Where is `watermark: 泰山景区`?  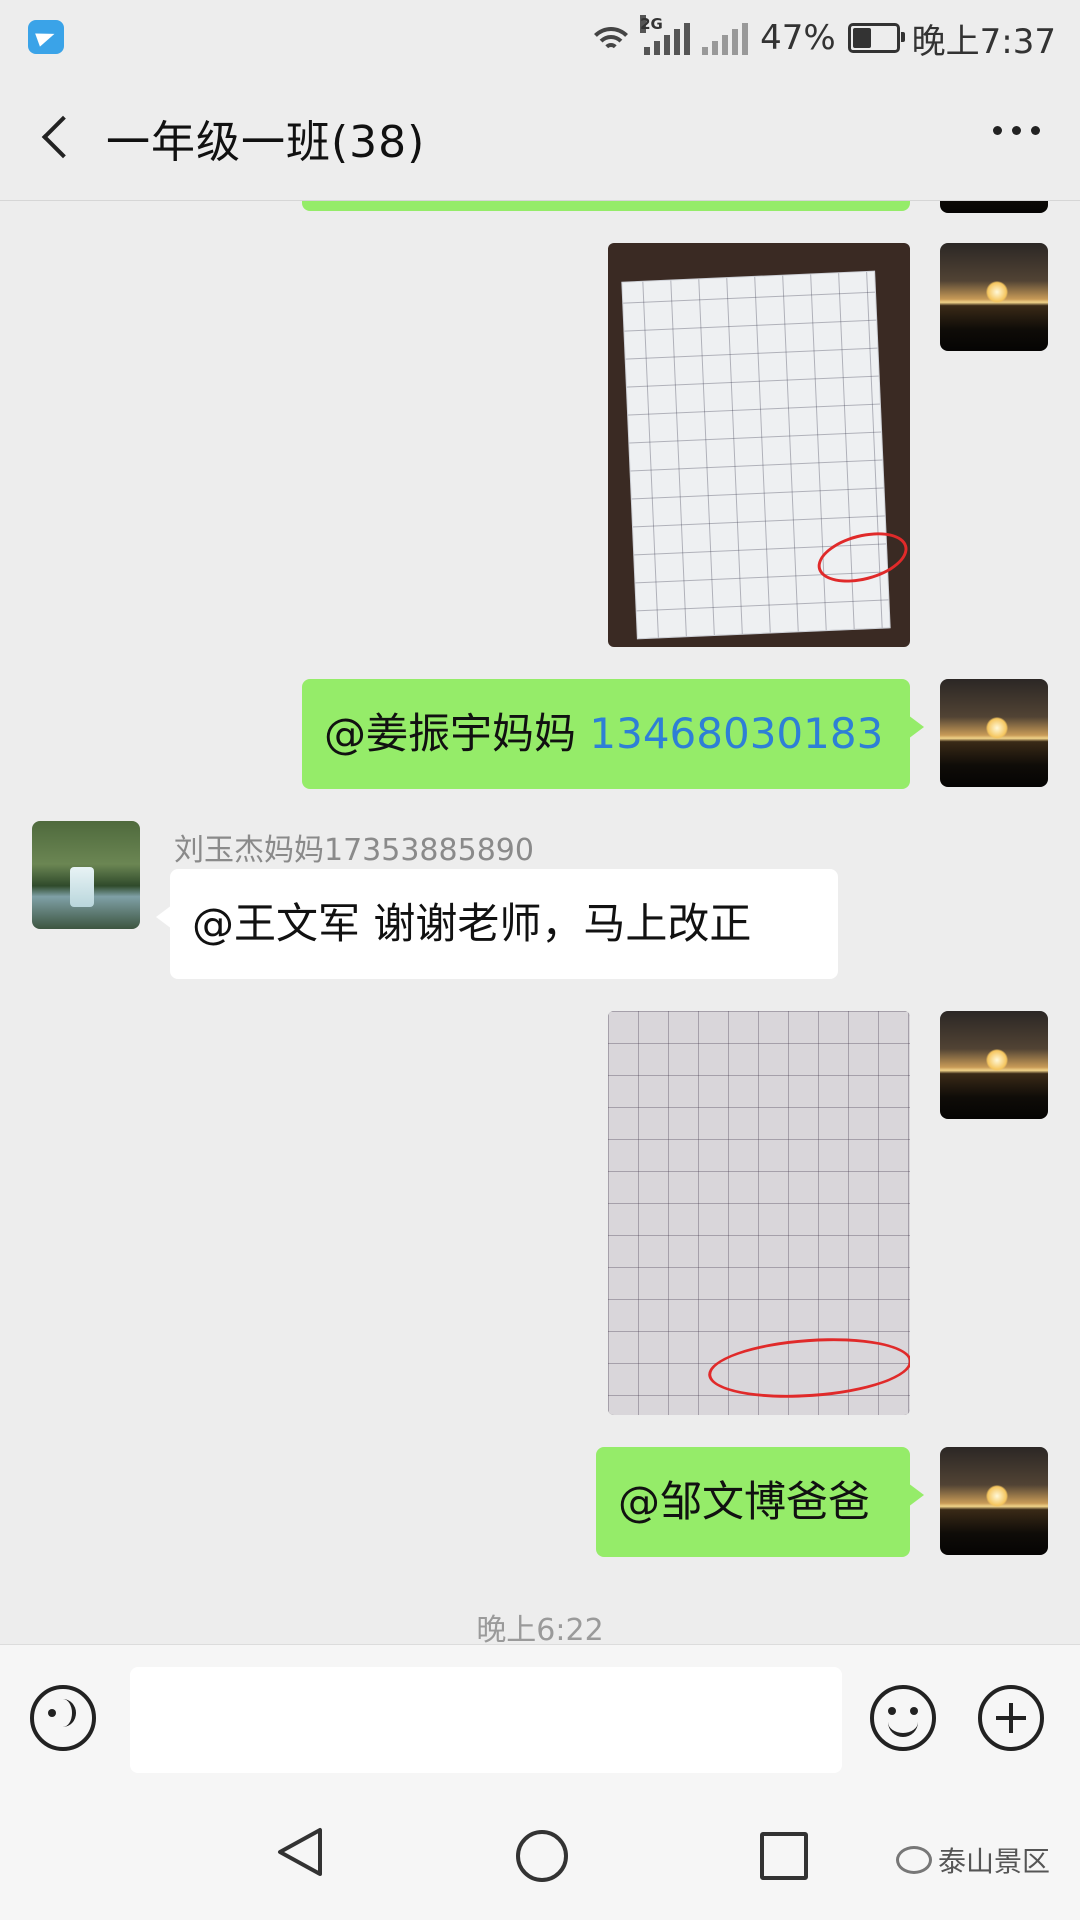 watermark: 泰山景区 is located at coordinates (972, 1860).